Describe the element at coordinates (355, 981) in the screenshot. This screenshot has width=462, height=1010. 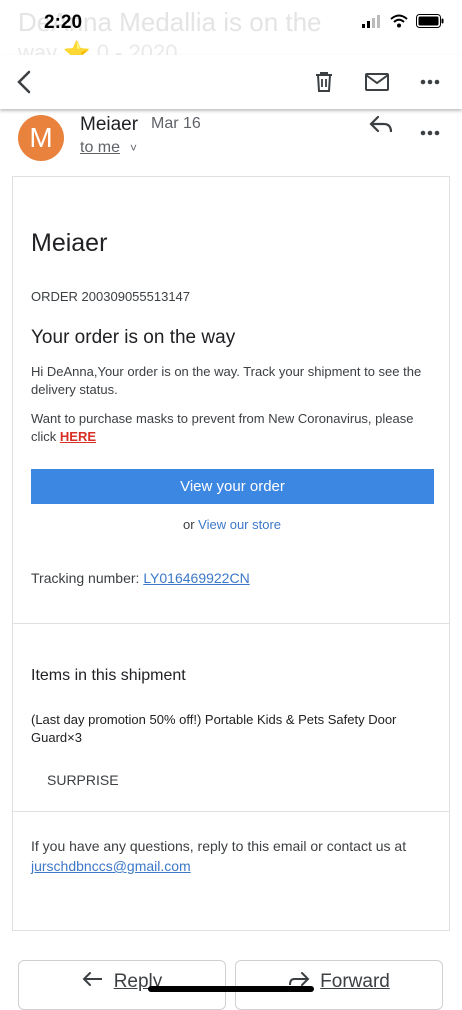
I see `forward-label: Forward` at that location.